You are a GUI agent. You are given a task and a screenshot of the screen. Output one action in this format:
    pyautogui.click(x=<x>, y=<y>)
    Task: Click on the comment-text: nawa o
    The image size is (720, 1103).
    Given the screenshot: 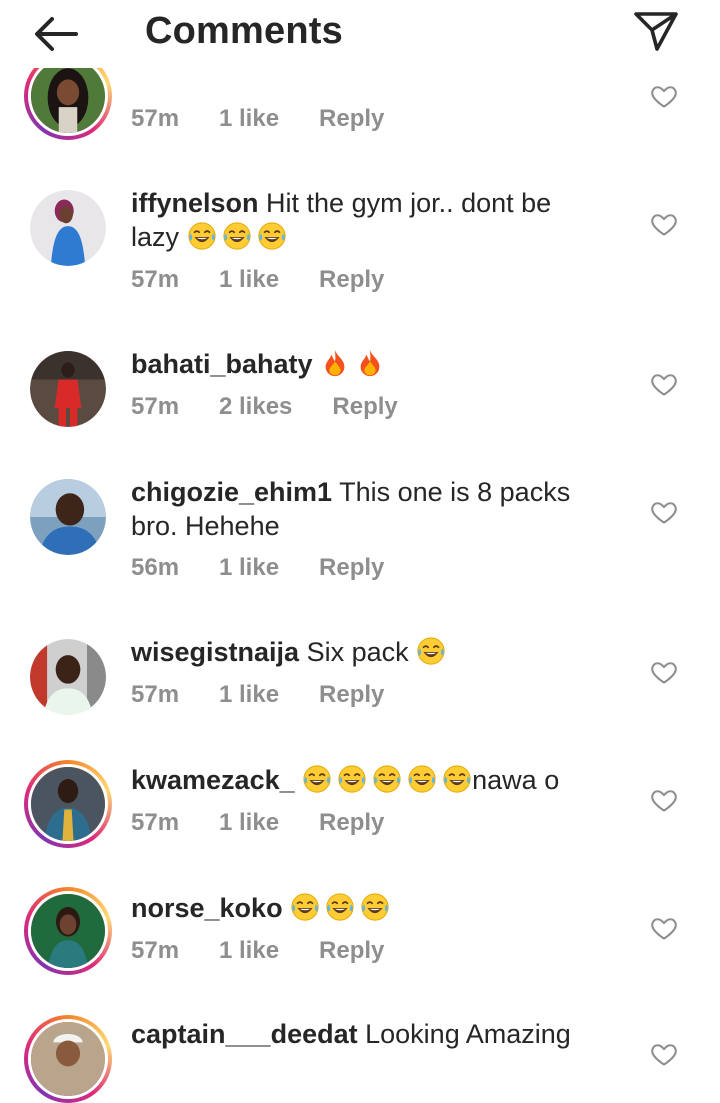 What is the action you would take?
    pyautogui.click(x=516, y=780)
    